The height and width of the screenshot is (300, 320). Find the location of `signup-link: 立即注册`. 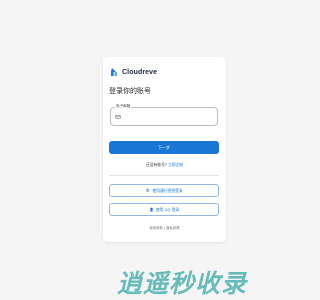

signup-link: 立即注册 is located at coordinates (175, 164).